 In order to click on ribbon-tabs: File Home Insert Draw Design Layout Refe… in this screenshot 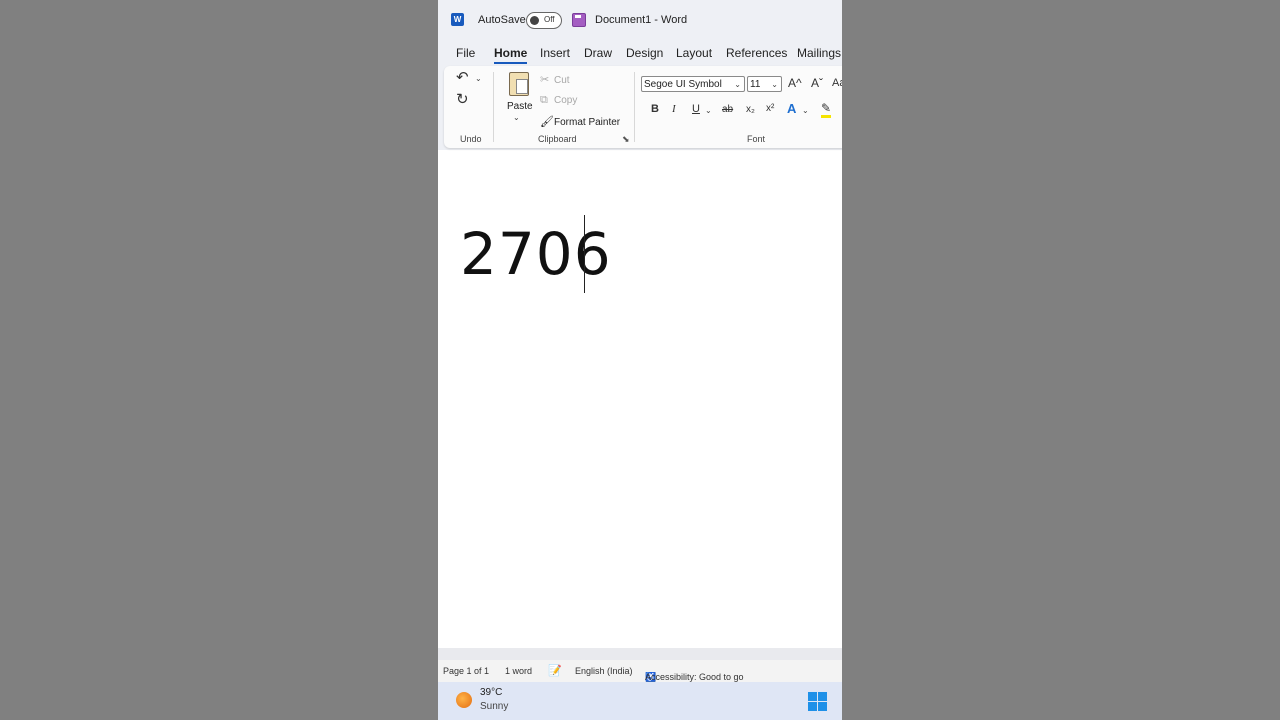, I will do `click(640, 53)`.